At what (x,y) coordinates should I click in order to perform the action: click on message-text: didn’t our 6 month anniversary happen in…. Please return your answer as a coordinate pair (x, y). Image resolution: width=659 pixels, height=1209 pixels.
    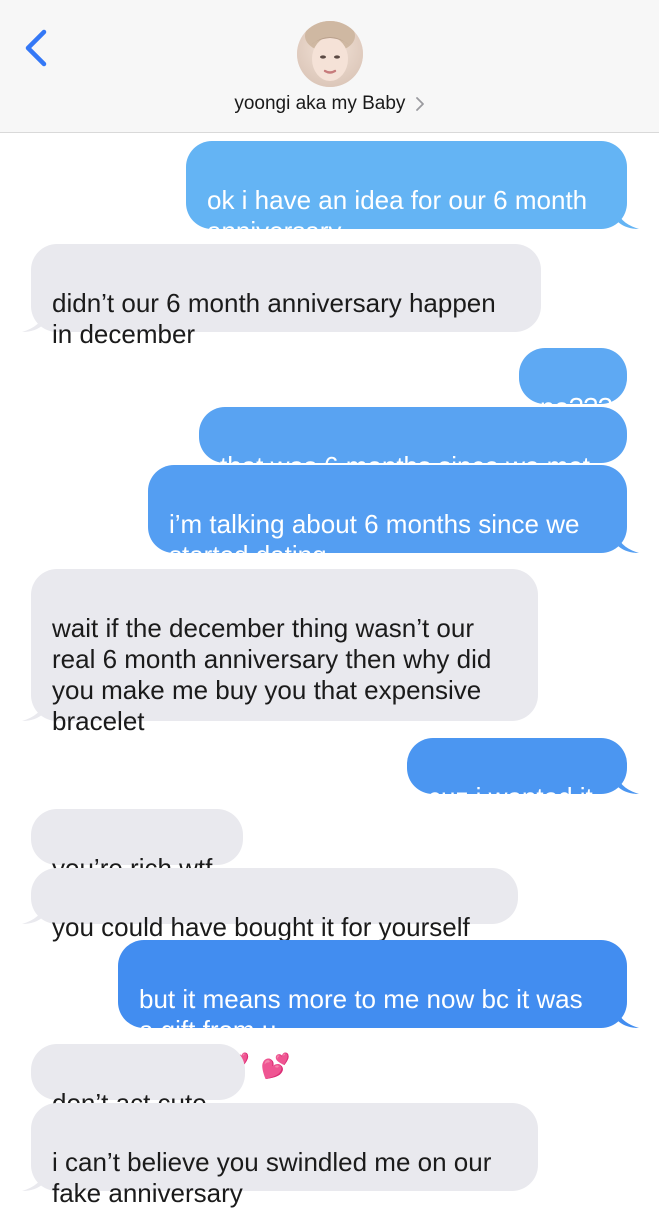
    Looking at the image, I should click on (274, 318).